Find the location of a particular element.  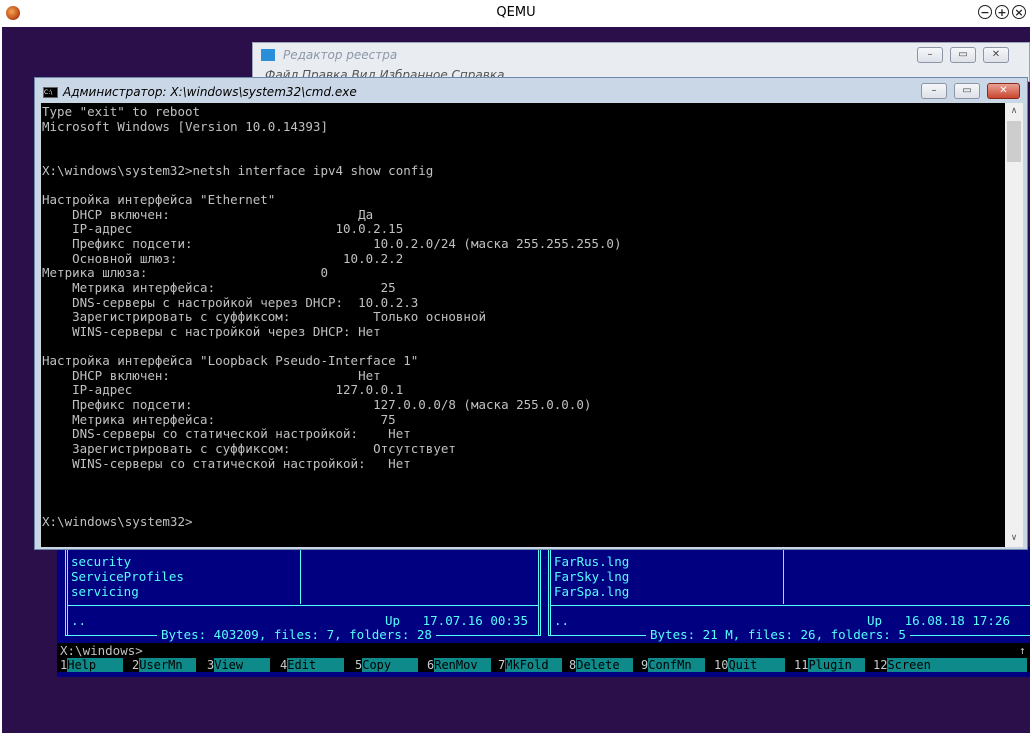

left-panel-border-right-inner is located at coordinates (540, 591).